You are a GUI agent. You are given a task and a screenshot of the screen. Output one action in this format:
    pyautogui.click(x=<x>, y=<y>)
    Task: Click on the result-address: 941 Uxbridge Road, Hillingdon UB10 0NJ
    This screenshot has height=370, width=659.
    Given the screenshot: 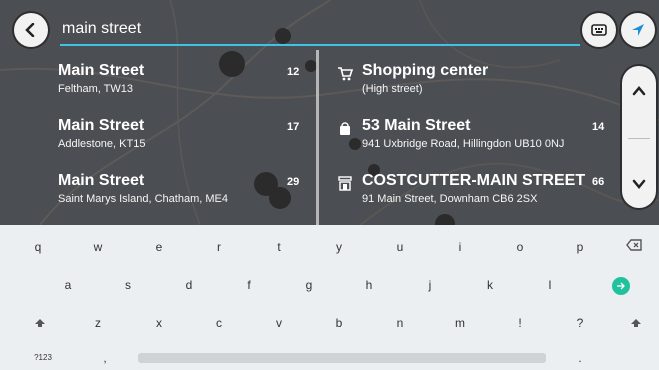 What is the action you would take?
    pyautogui.click(x=463, y=144)
    